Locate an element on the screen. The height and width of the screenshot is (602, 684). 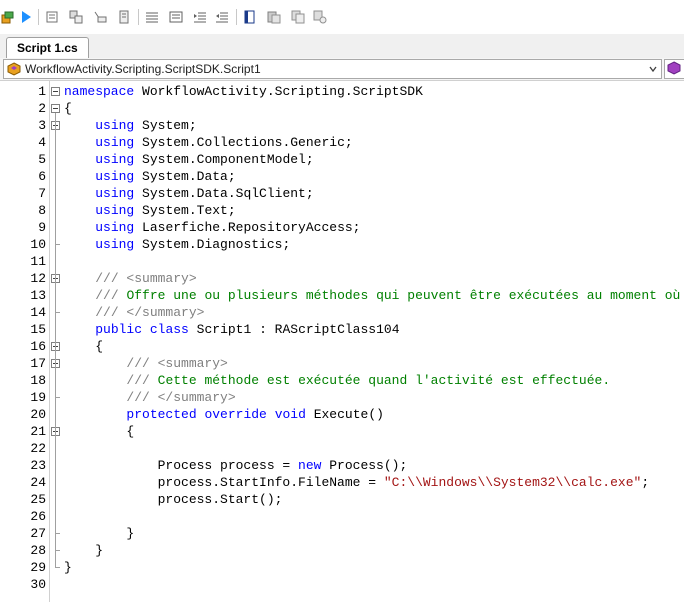
code-line: 19 /// </summary> is located at coordinates (342, 397).